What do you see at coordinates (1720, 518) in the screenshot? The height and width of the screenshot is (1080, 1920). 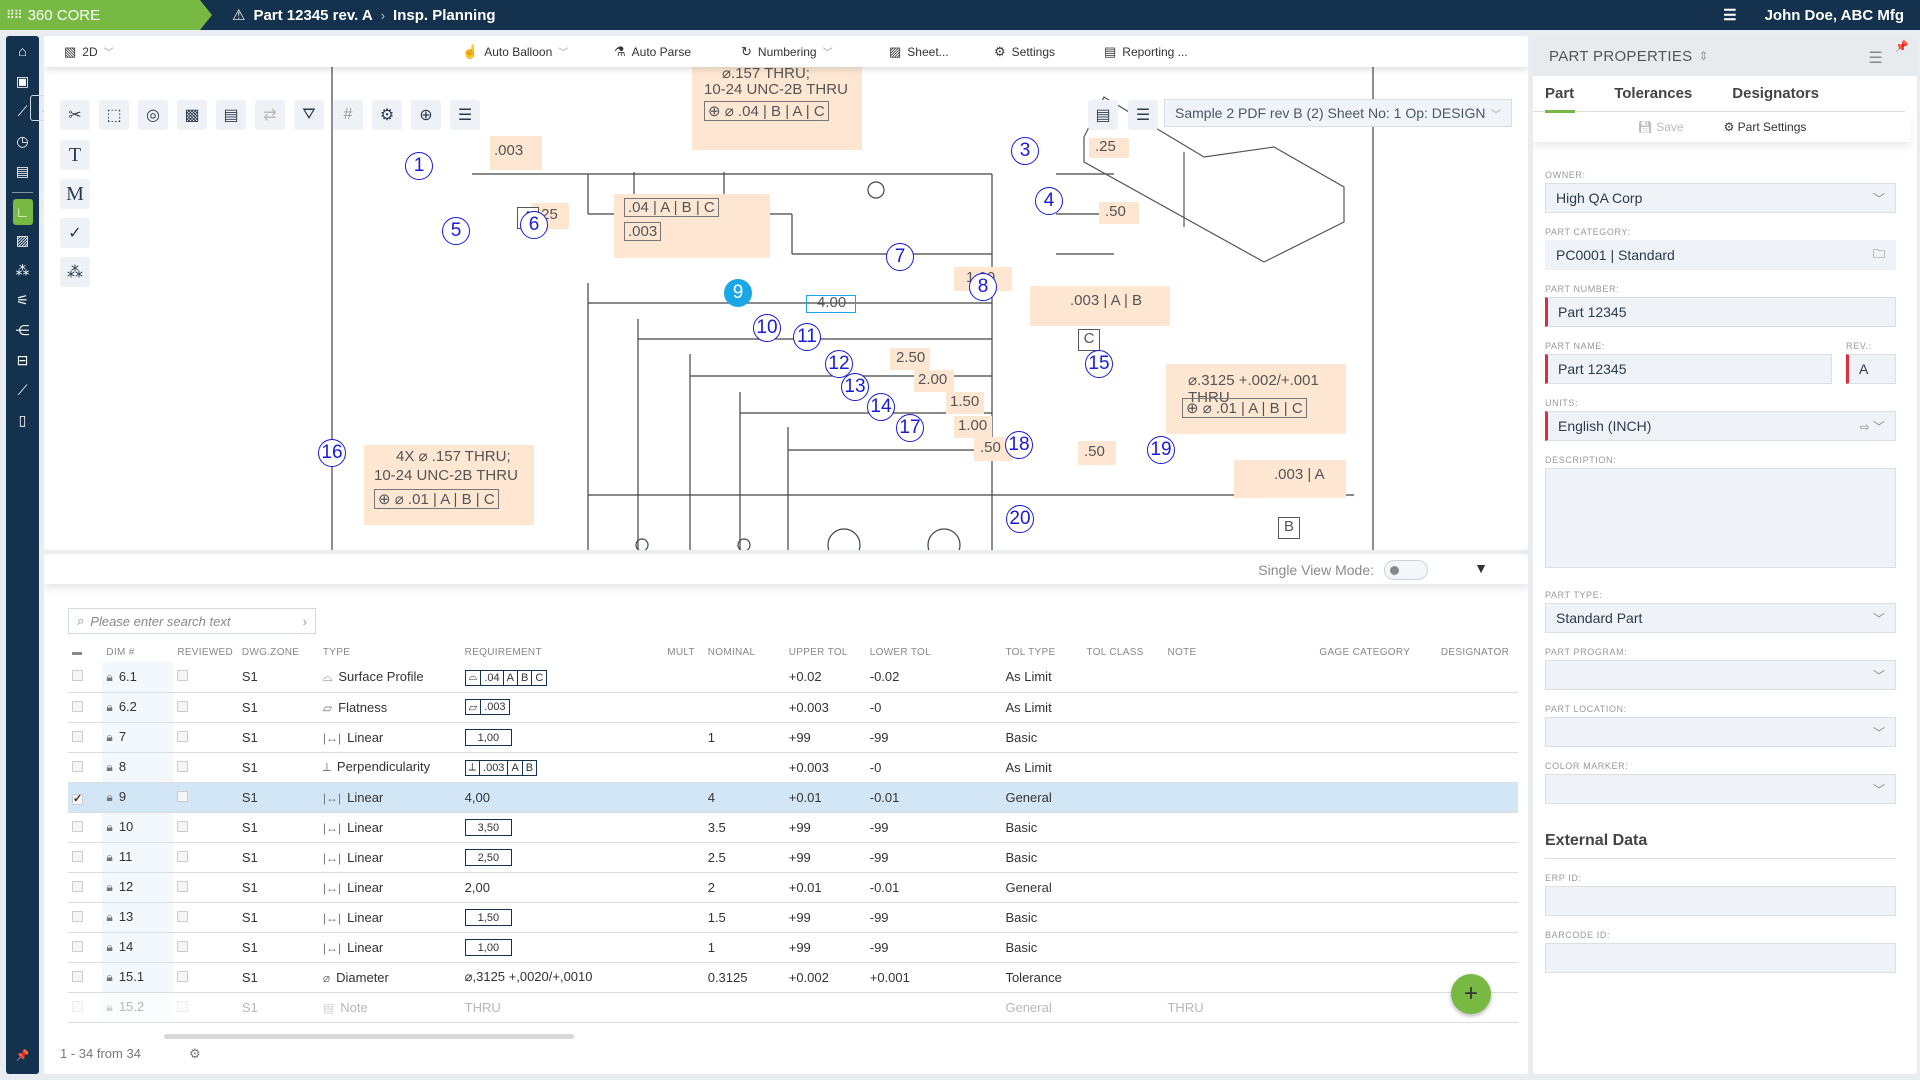 I see `description-textarea` at bounding box center [1720, 518].